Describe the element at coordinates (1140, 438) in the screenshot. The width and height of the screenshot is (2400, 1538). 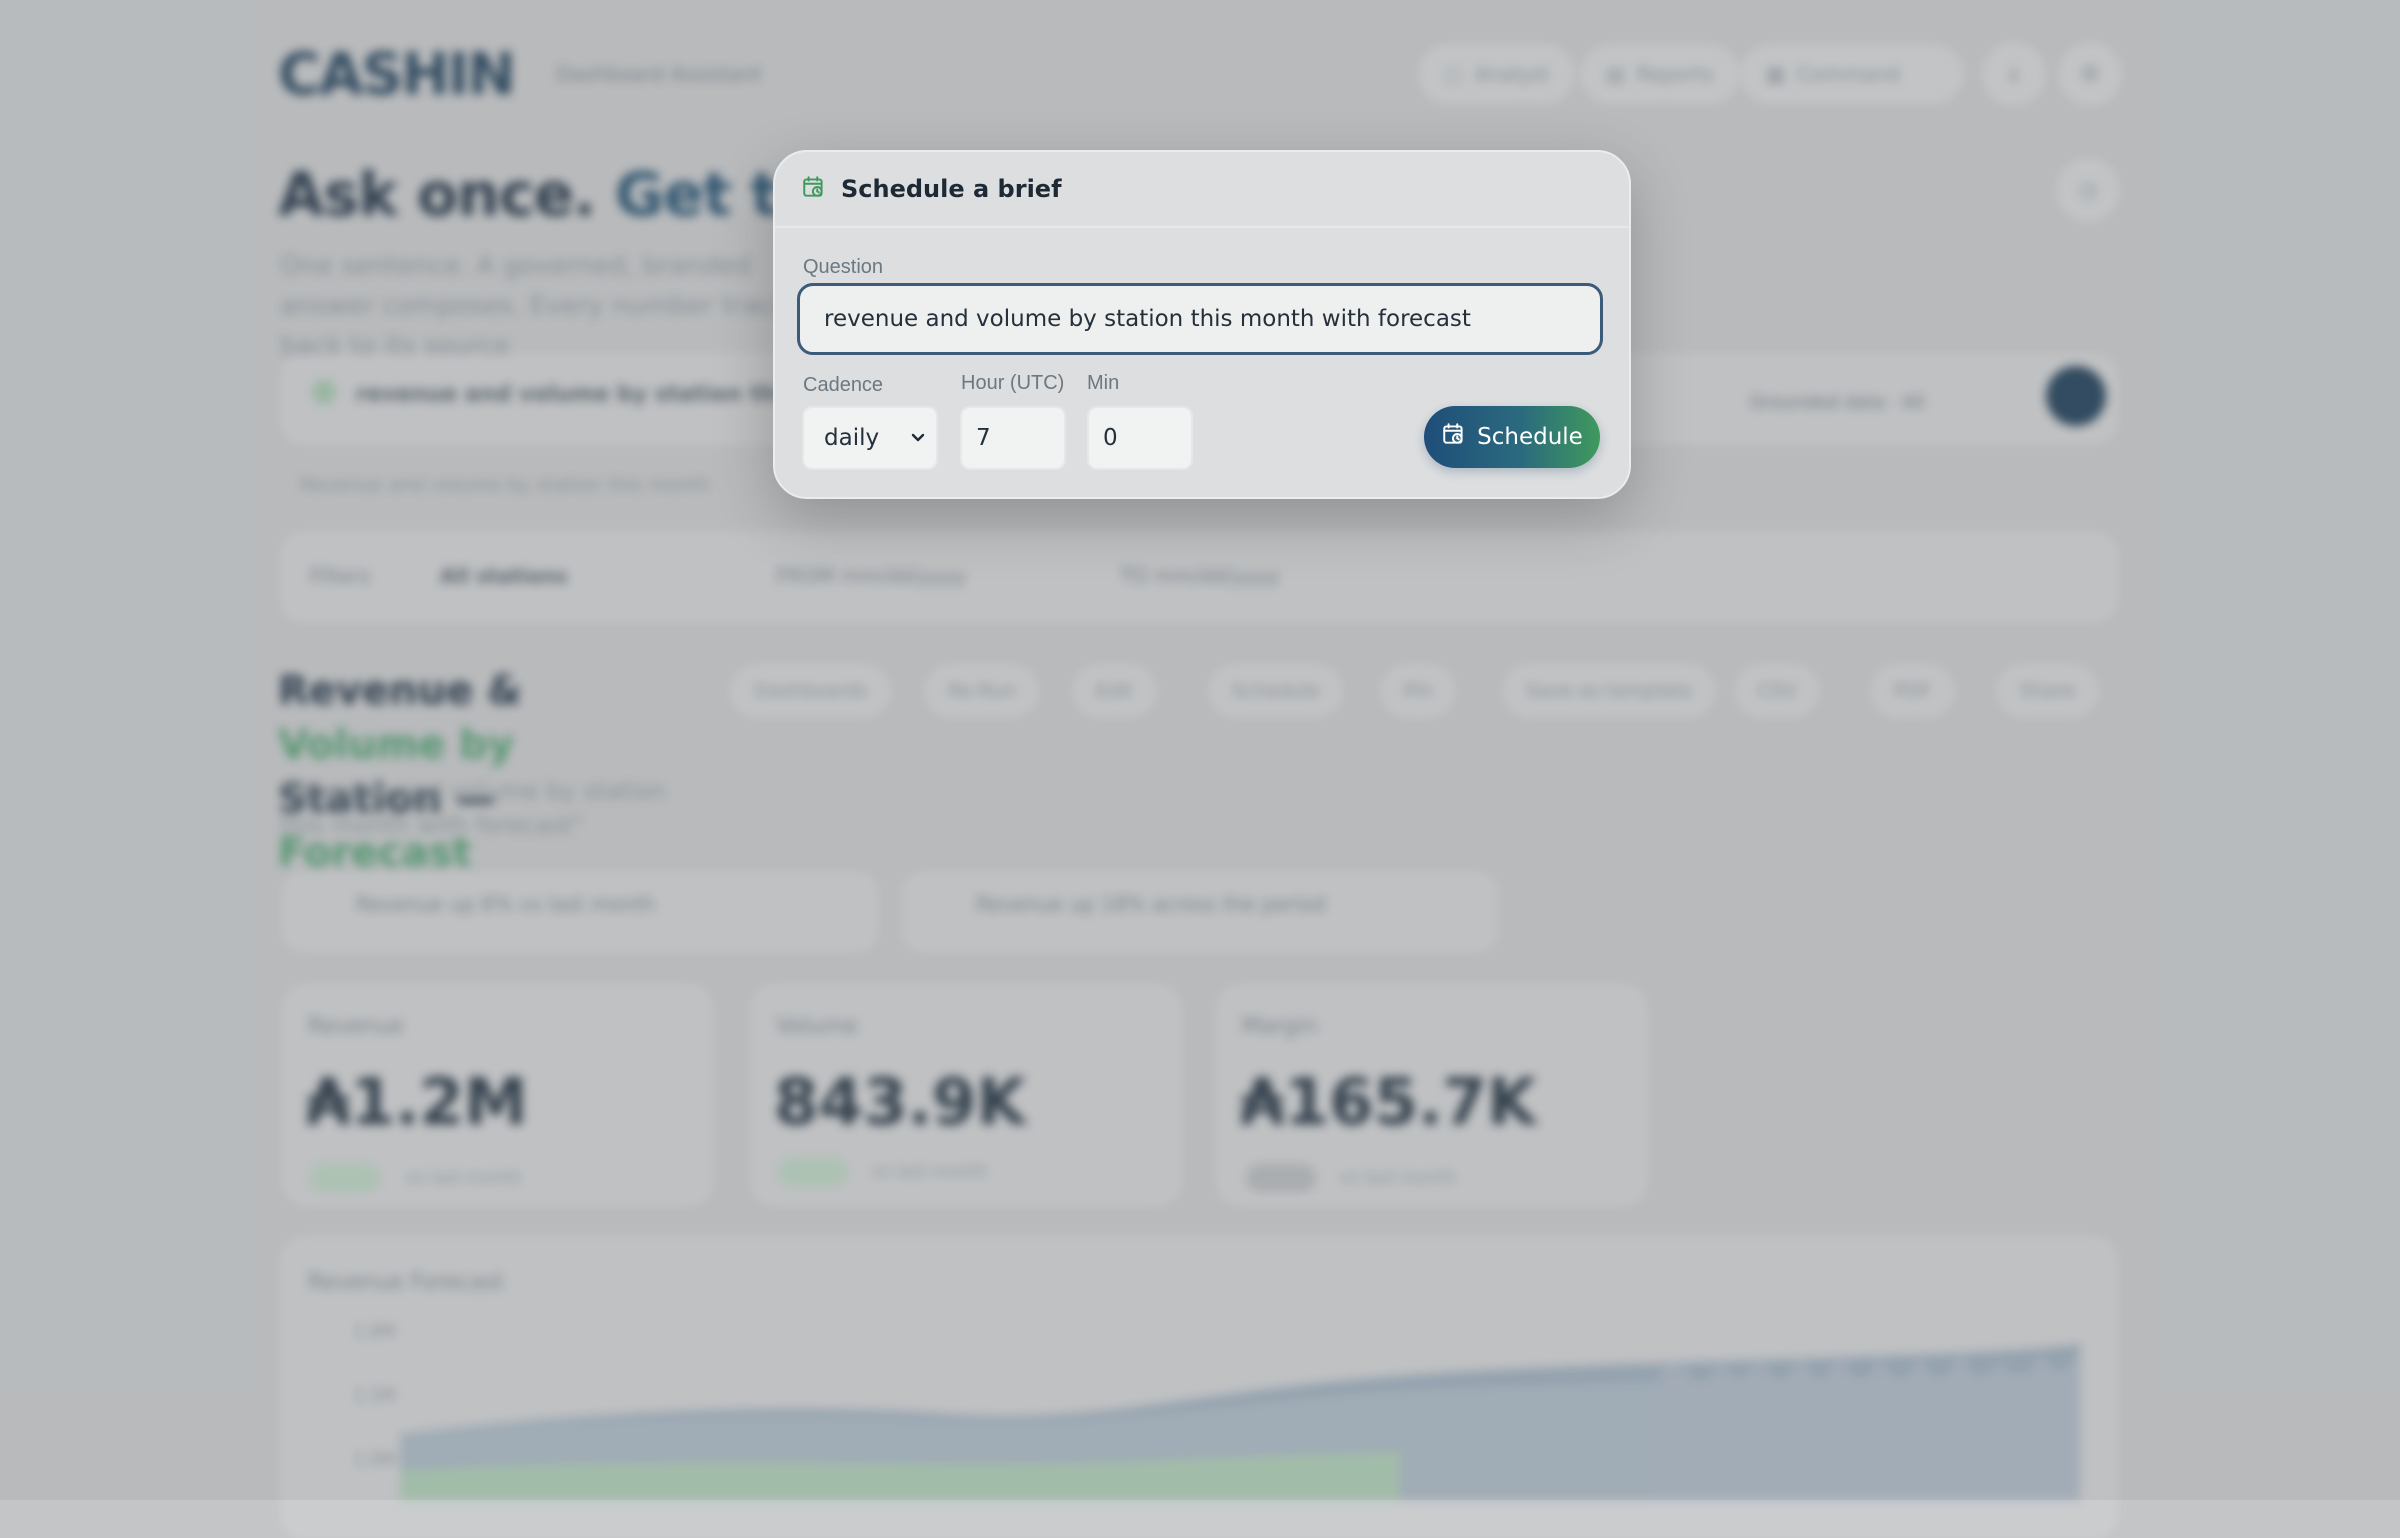
I see `minute-input: 0` at that location.